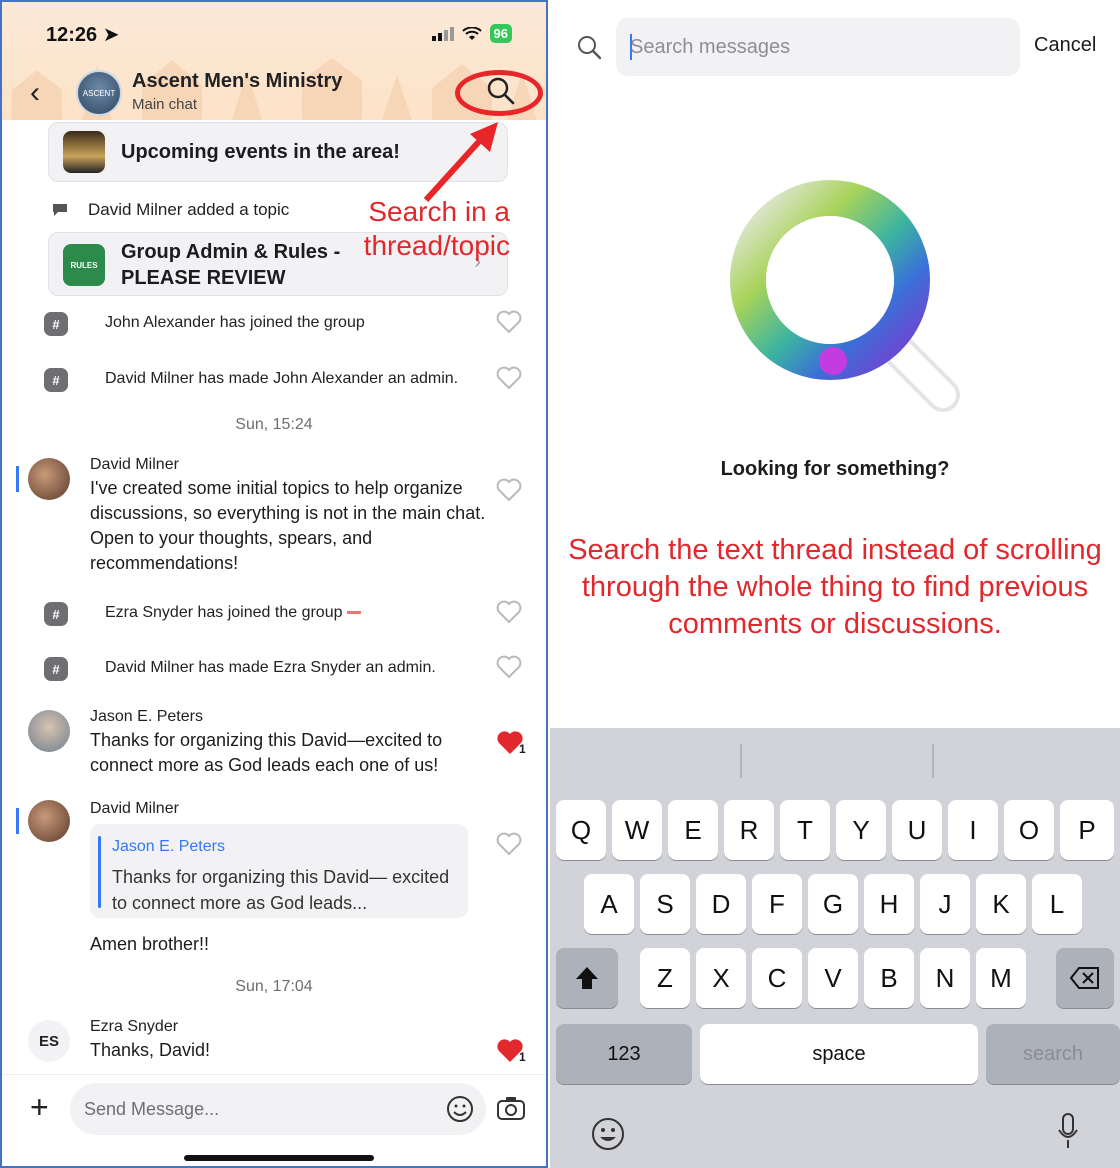  I want to click on key-y: Y, so click(861, 830).